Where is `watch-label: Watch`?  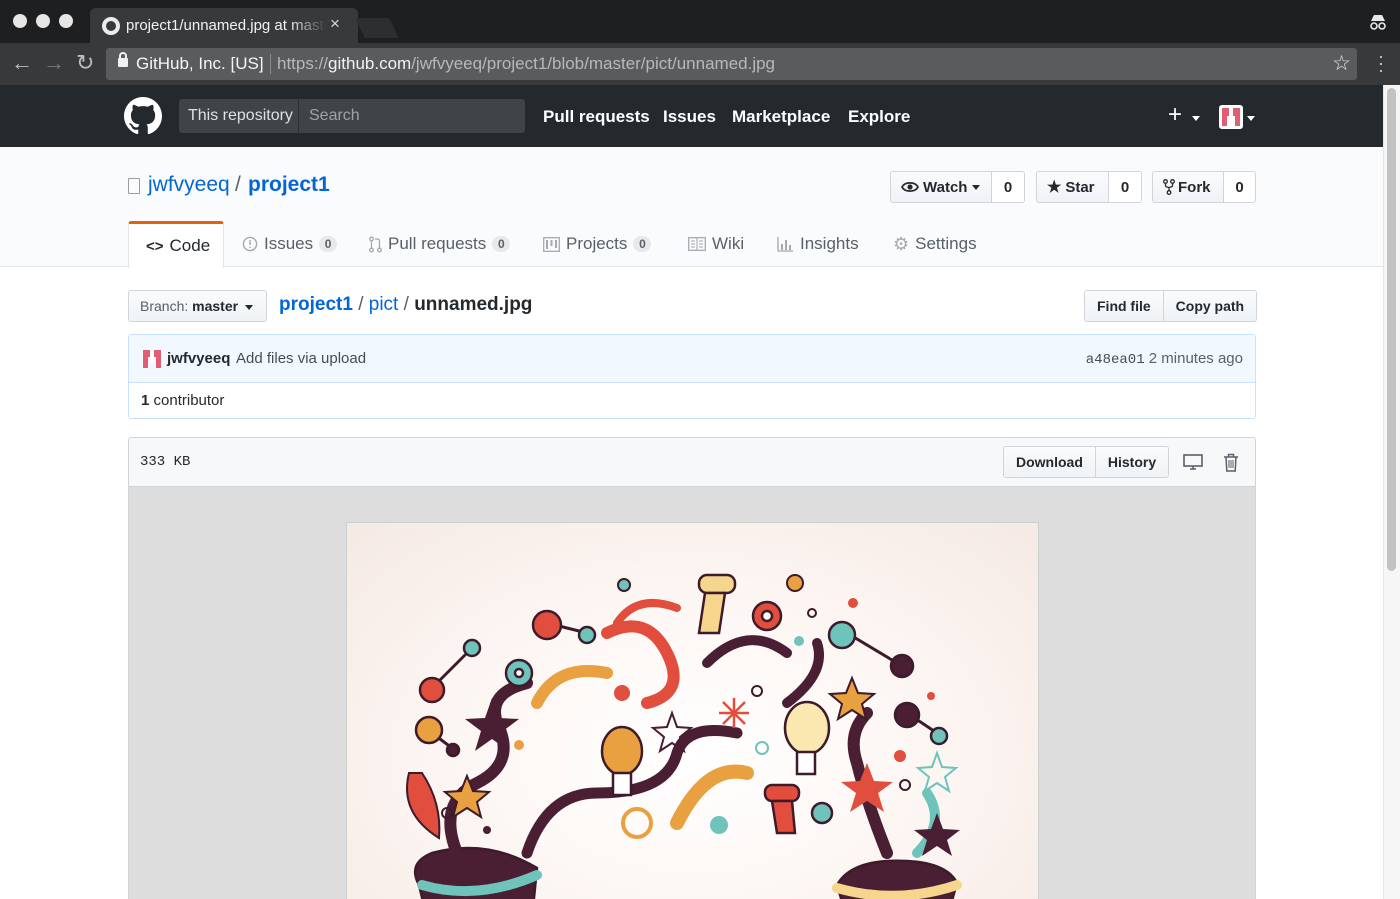
watch-label: Watch is located at coordinates (945, 187).